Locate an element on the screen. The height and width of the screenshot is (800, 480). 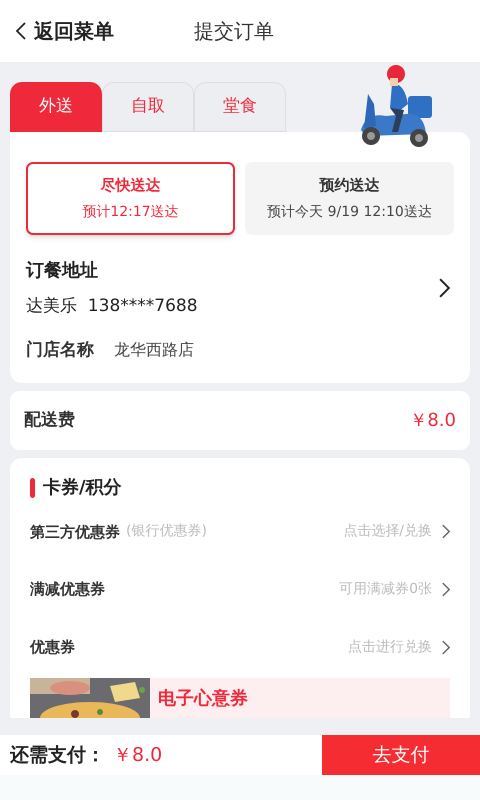
store-label: 门店名称 is located at coordinates (60, 350).